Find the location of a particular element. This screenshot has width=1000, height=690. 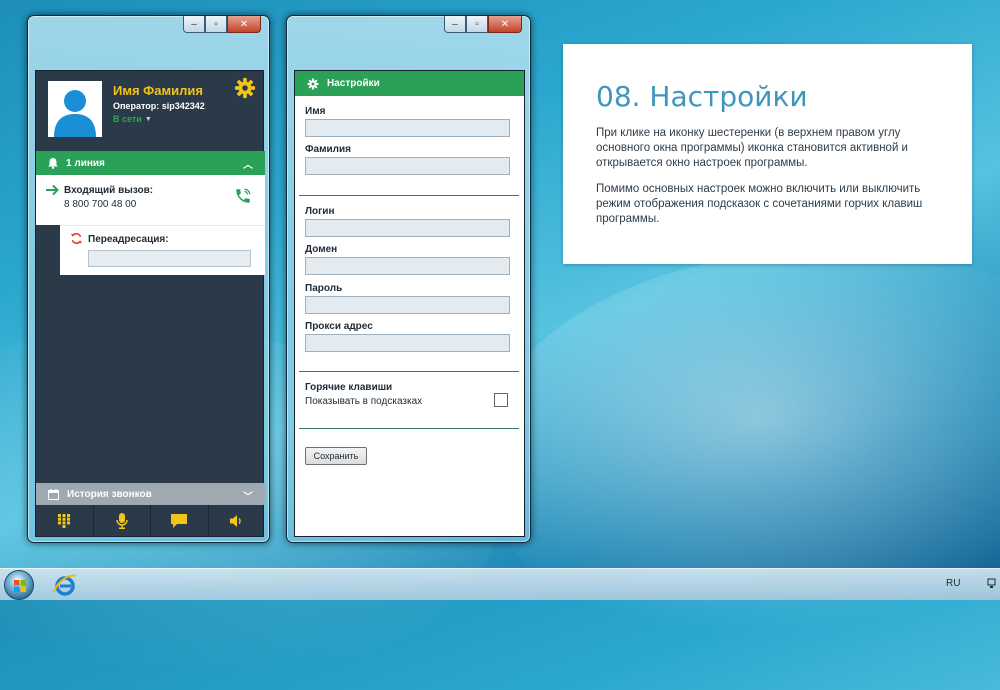

settings-header: Настройки is located at coordinates (409, 83).